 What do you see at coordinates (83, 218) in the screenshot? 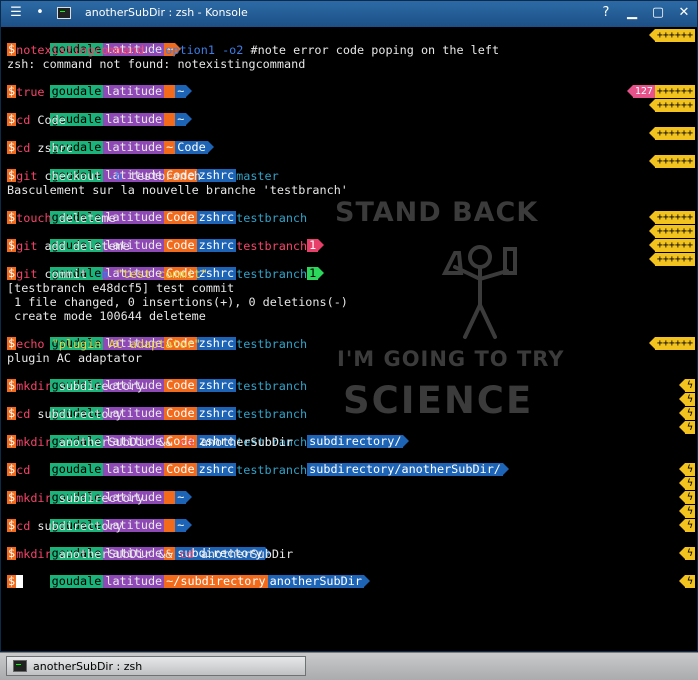
I see `cmd-args: deleteme` at bounding box center [83, 218].